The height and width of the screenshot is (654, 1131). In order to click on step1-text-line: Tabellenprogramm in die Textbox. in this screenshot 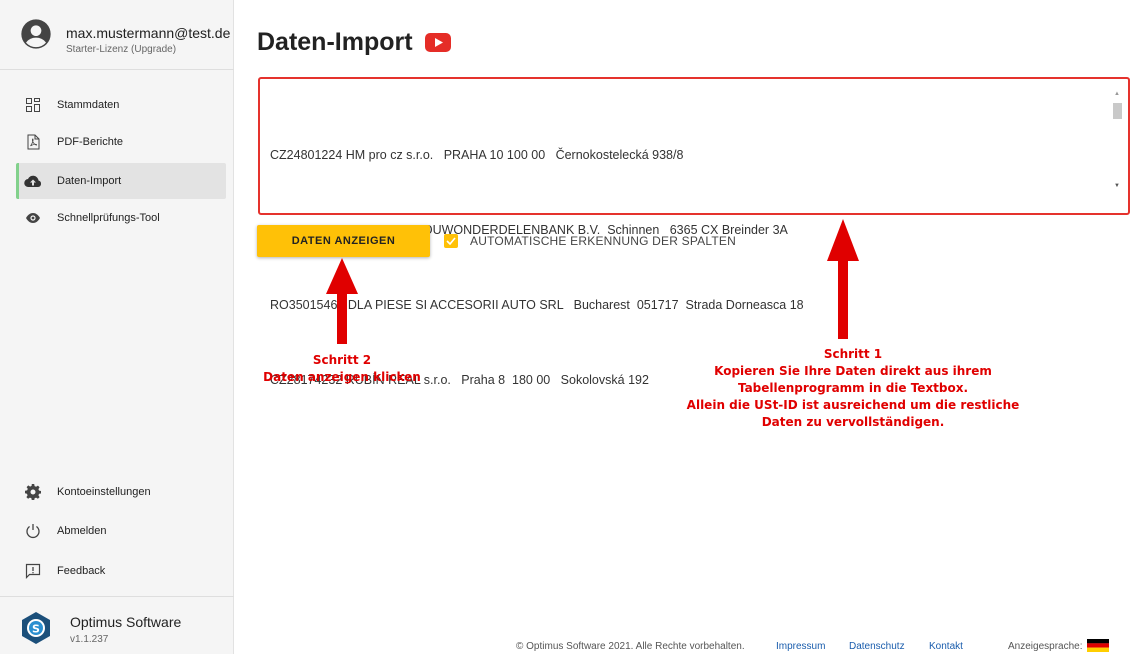, I will do `click(853, 388)`.